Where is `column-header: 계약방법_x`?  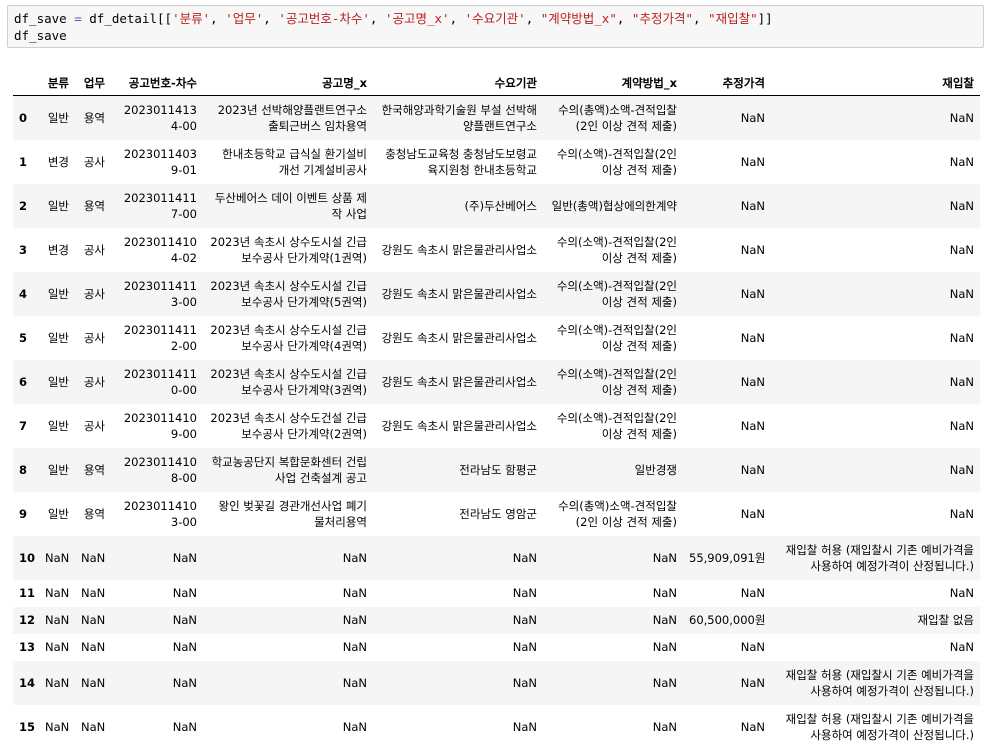 column-header: 계약방법_x is located at coordinates (613, 83).